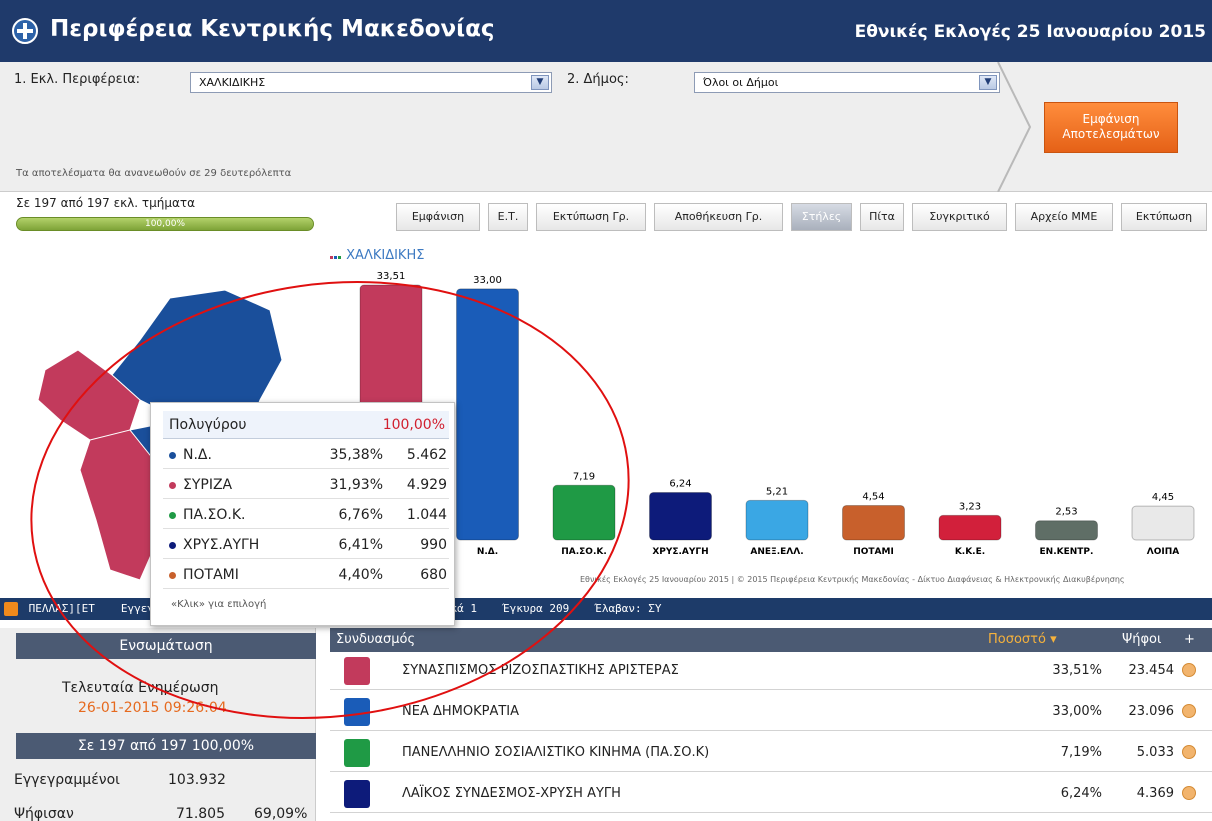 The width and height of the screenshot is (1212, 821). I want to click on toolbar-button: Εμφάνιση, so click(438, 217).